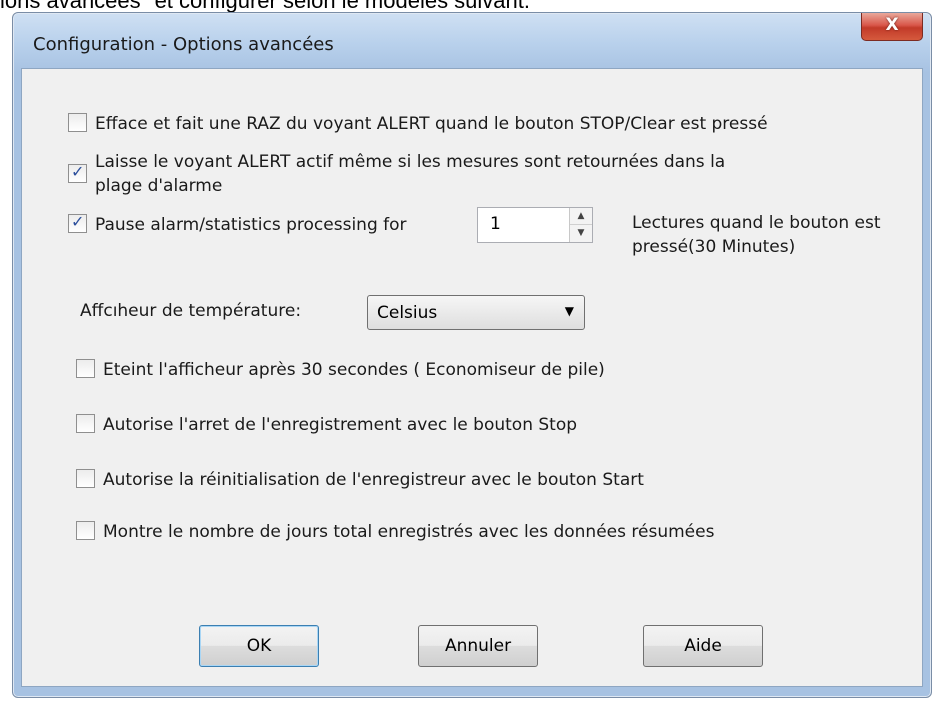  What do you see at coordinates (495, 224) in the screenshot?
I see `pause-readings-value: 1` at bounding box center [495, 224].